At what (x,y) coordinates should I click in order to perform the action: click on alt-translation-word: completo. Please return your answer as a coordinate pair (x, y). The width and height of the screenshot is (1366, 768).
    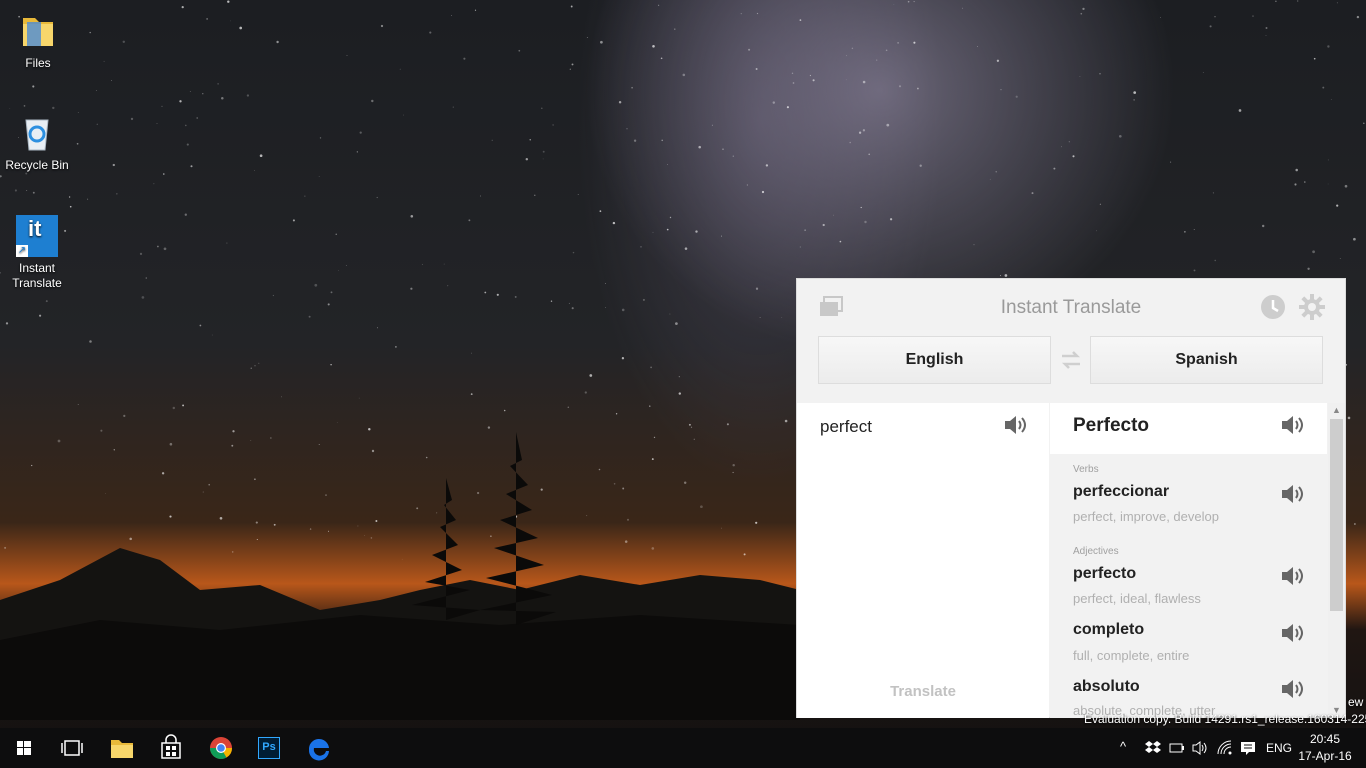
    Looking at the image, I should click on (1108, 630).